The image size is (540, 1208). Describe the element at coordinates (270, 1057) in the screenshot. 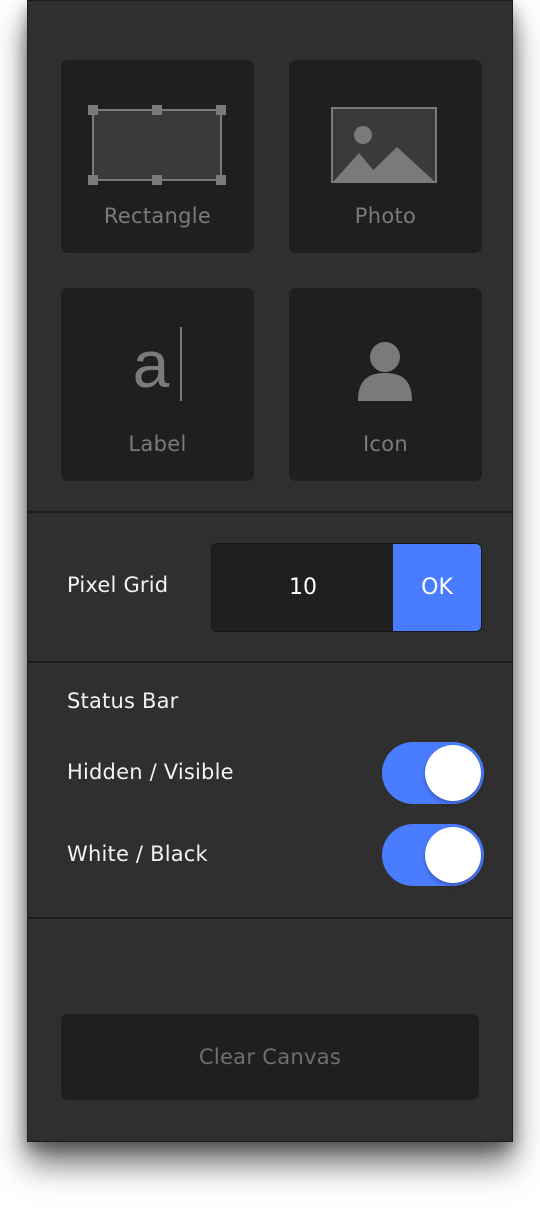

I see `clear-canvas-button: Clear Canvas` at that location.